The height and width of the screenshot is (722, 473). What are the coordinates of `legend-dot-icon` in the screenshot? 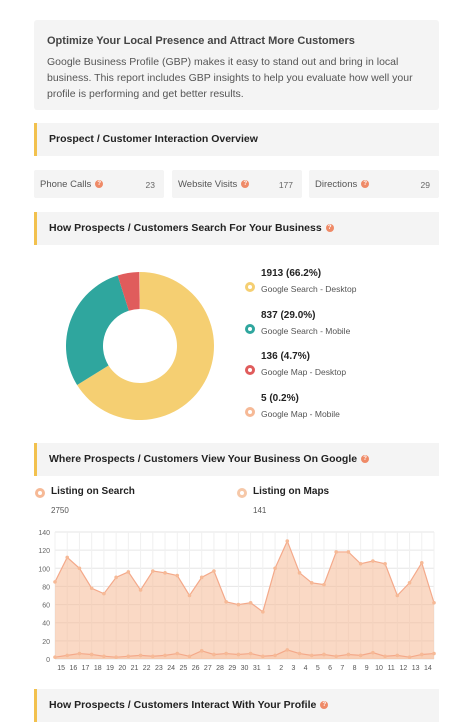 It's located at (242, 493).